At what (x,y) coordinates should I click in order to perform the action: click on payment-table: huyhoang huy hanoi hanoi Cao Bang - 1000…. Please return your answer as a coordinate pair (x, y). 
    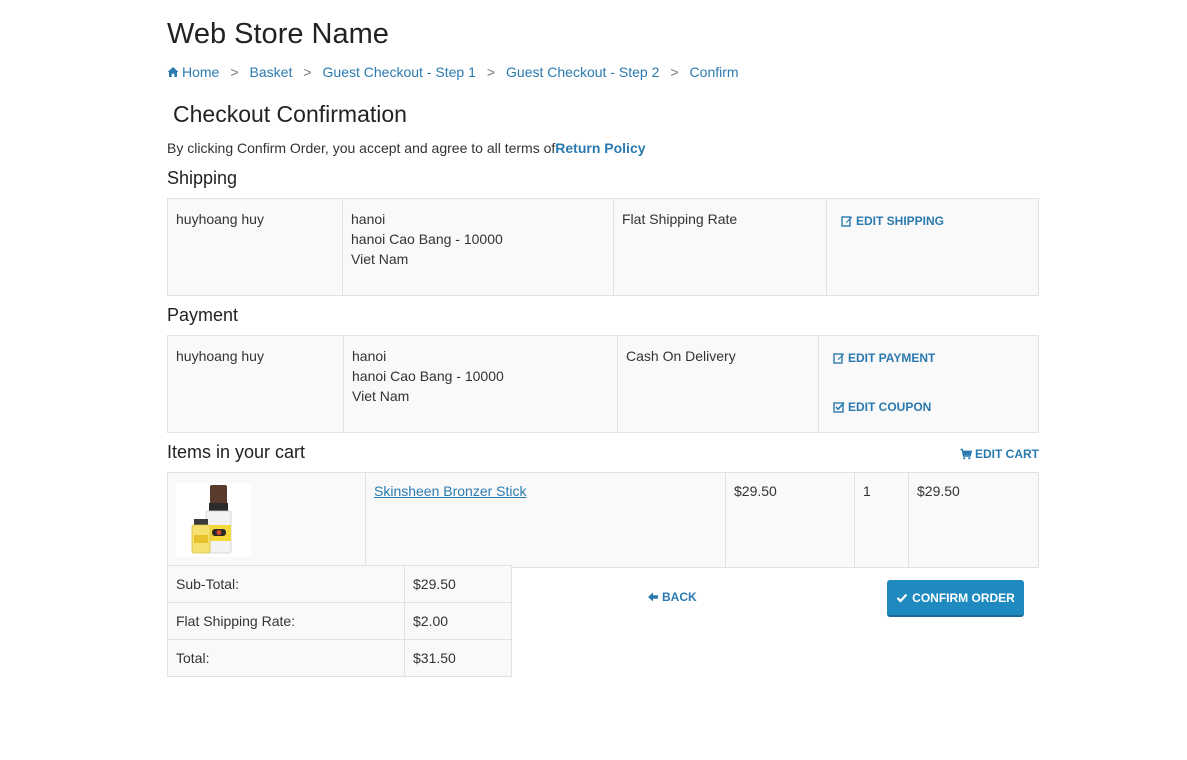
    Looking at the image, I should click on (603, 384).